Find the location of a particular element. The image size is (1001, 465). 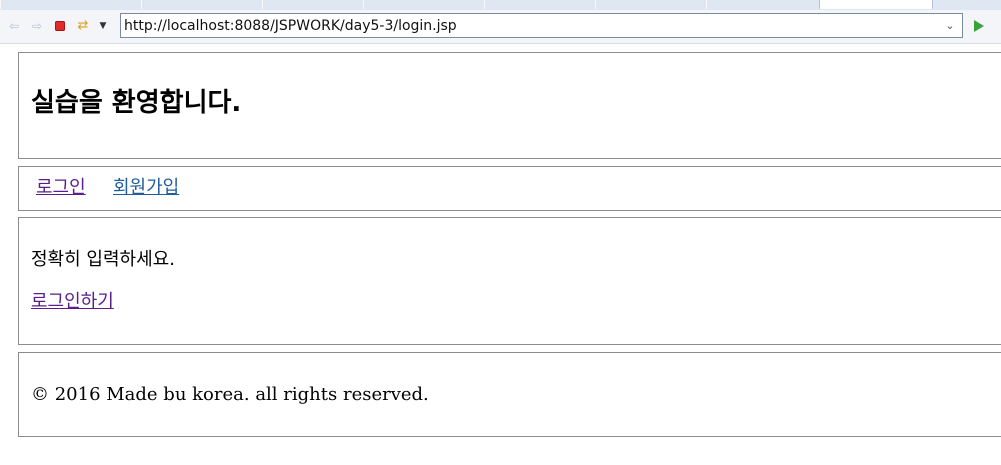

url-input is located at coordinates (531, 25).